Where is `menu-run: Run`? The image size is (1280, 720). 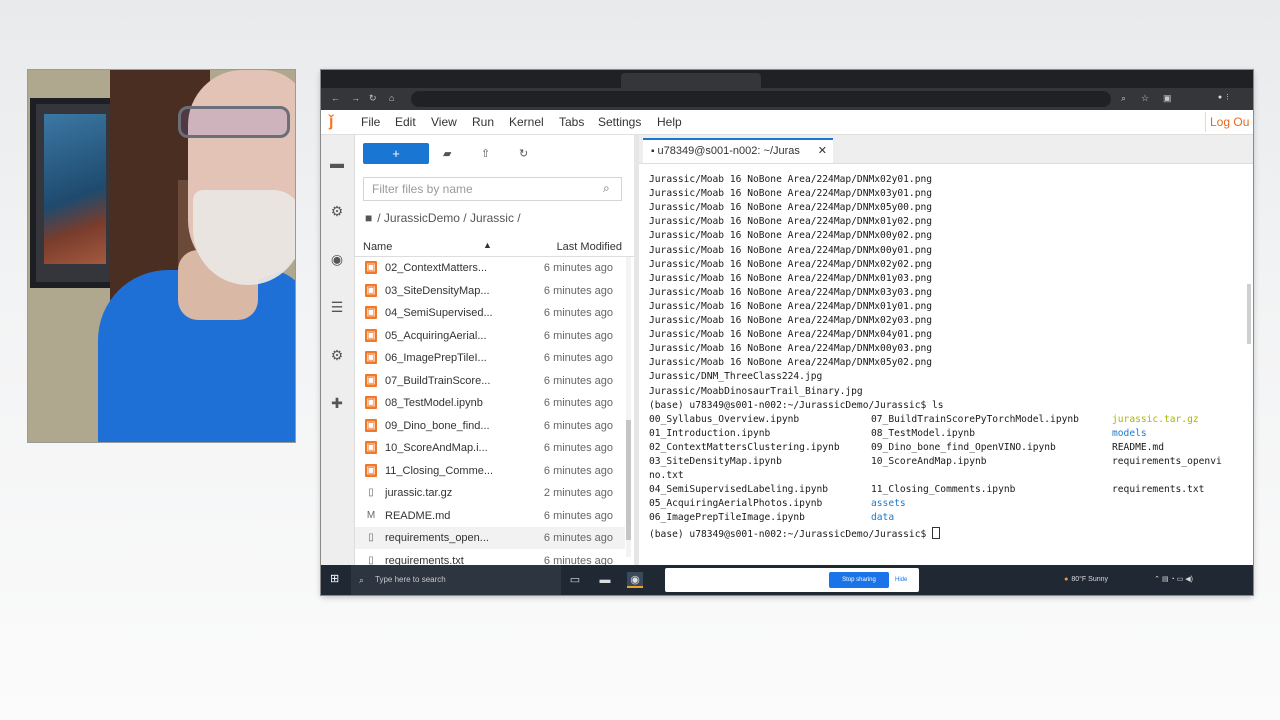
menu-run: Run is located at coordinates (483, 122).